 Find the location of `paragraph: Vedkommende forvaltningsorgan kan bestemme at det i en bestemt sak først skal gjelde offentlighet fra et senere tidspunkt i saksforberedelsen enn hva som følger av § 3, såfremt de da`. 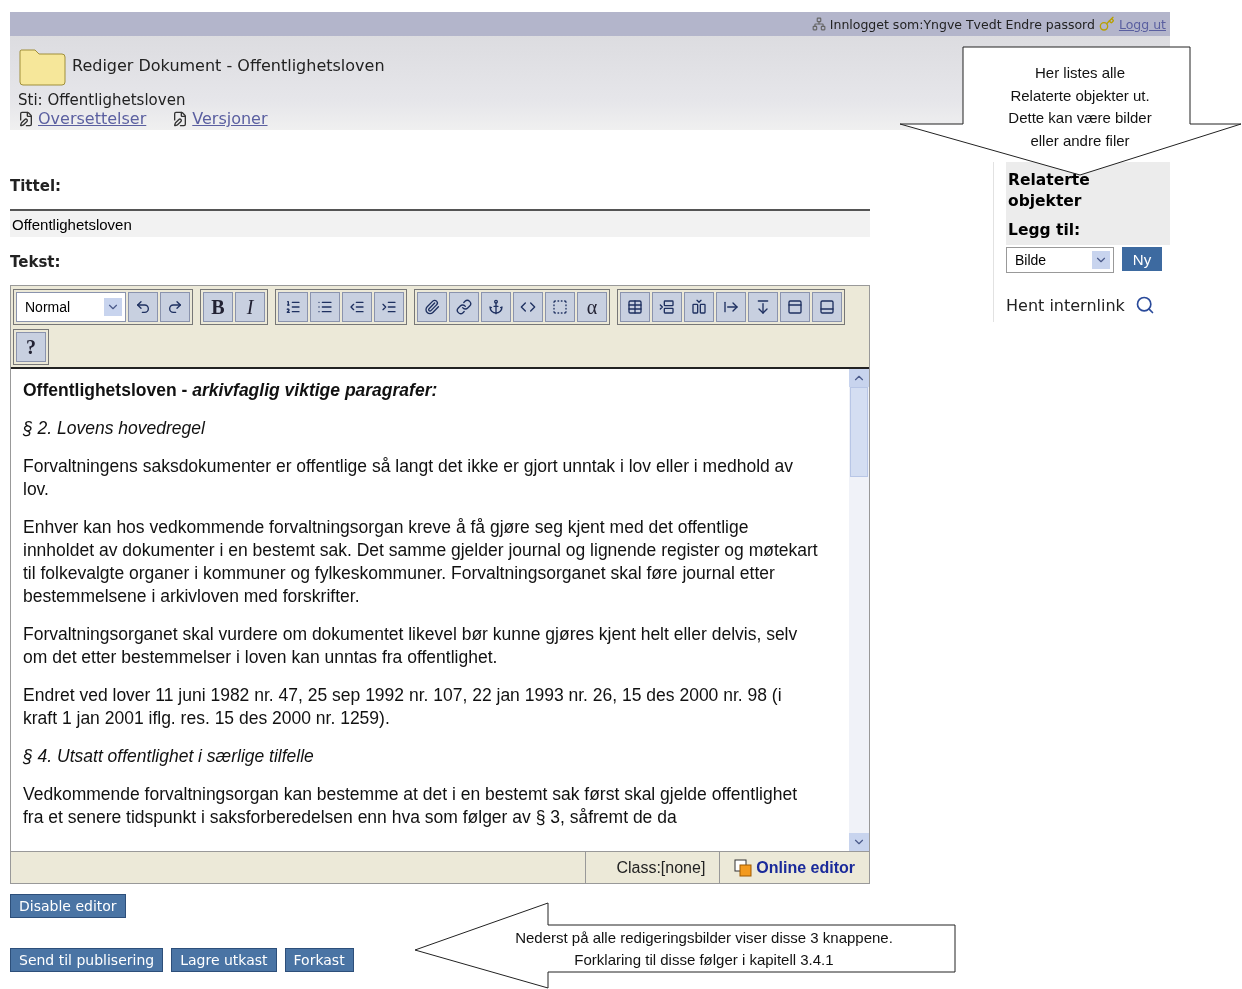

paragraph: Vedkommende forvaltningsorgan kan bestemme at det i en bestemt sak først skal gjelde offentlighet fra et senere tidspunkt i saksforberedelsen enn hva som følger av § 3, såfremt de da is located at coordinates (410, 806).